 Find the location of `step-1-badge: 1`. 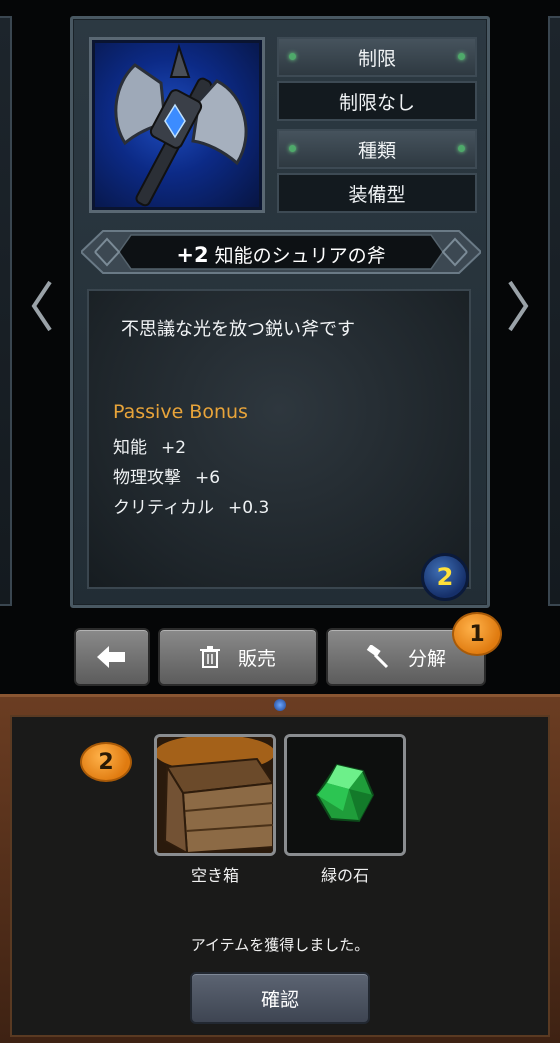

step-1-badge: 1 is located at coordinates (477, 634).